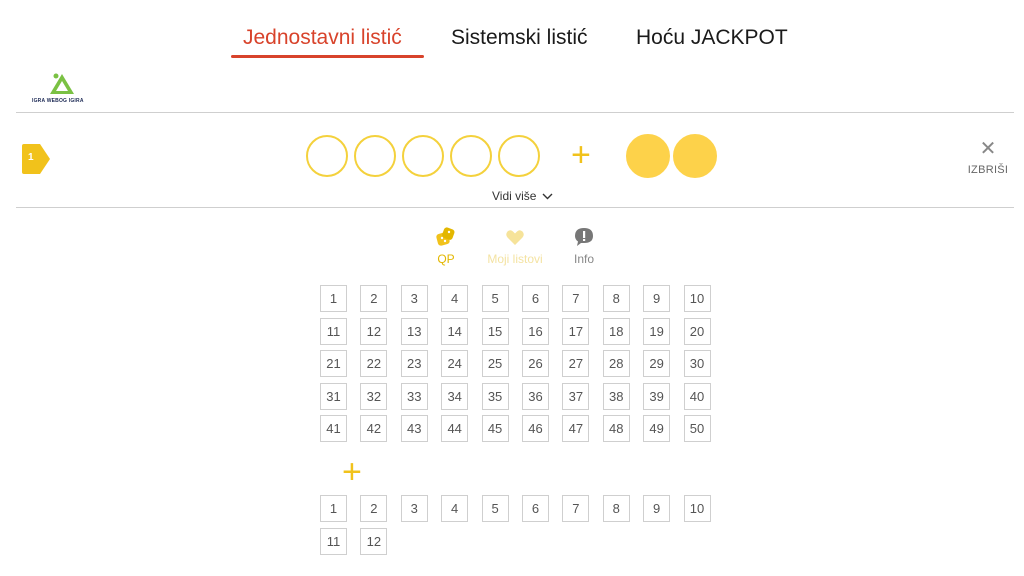 This screenshot has height=576, width=1024. I want to click on extra-number-11: 11, so click(333, 541).